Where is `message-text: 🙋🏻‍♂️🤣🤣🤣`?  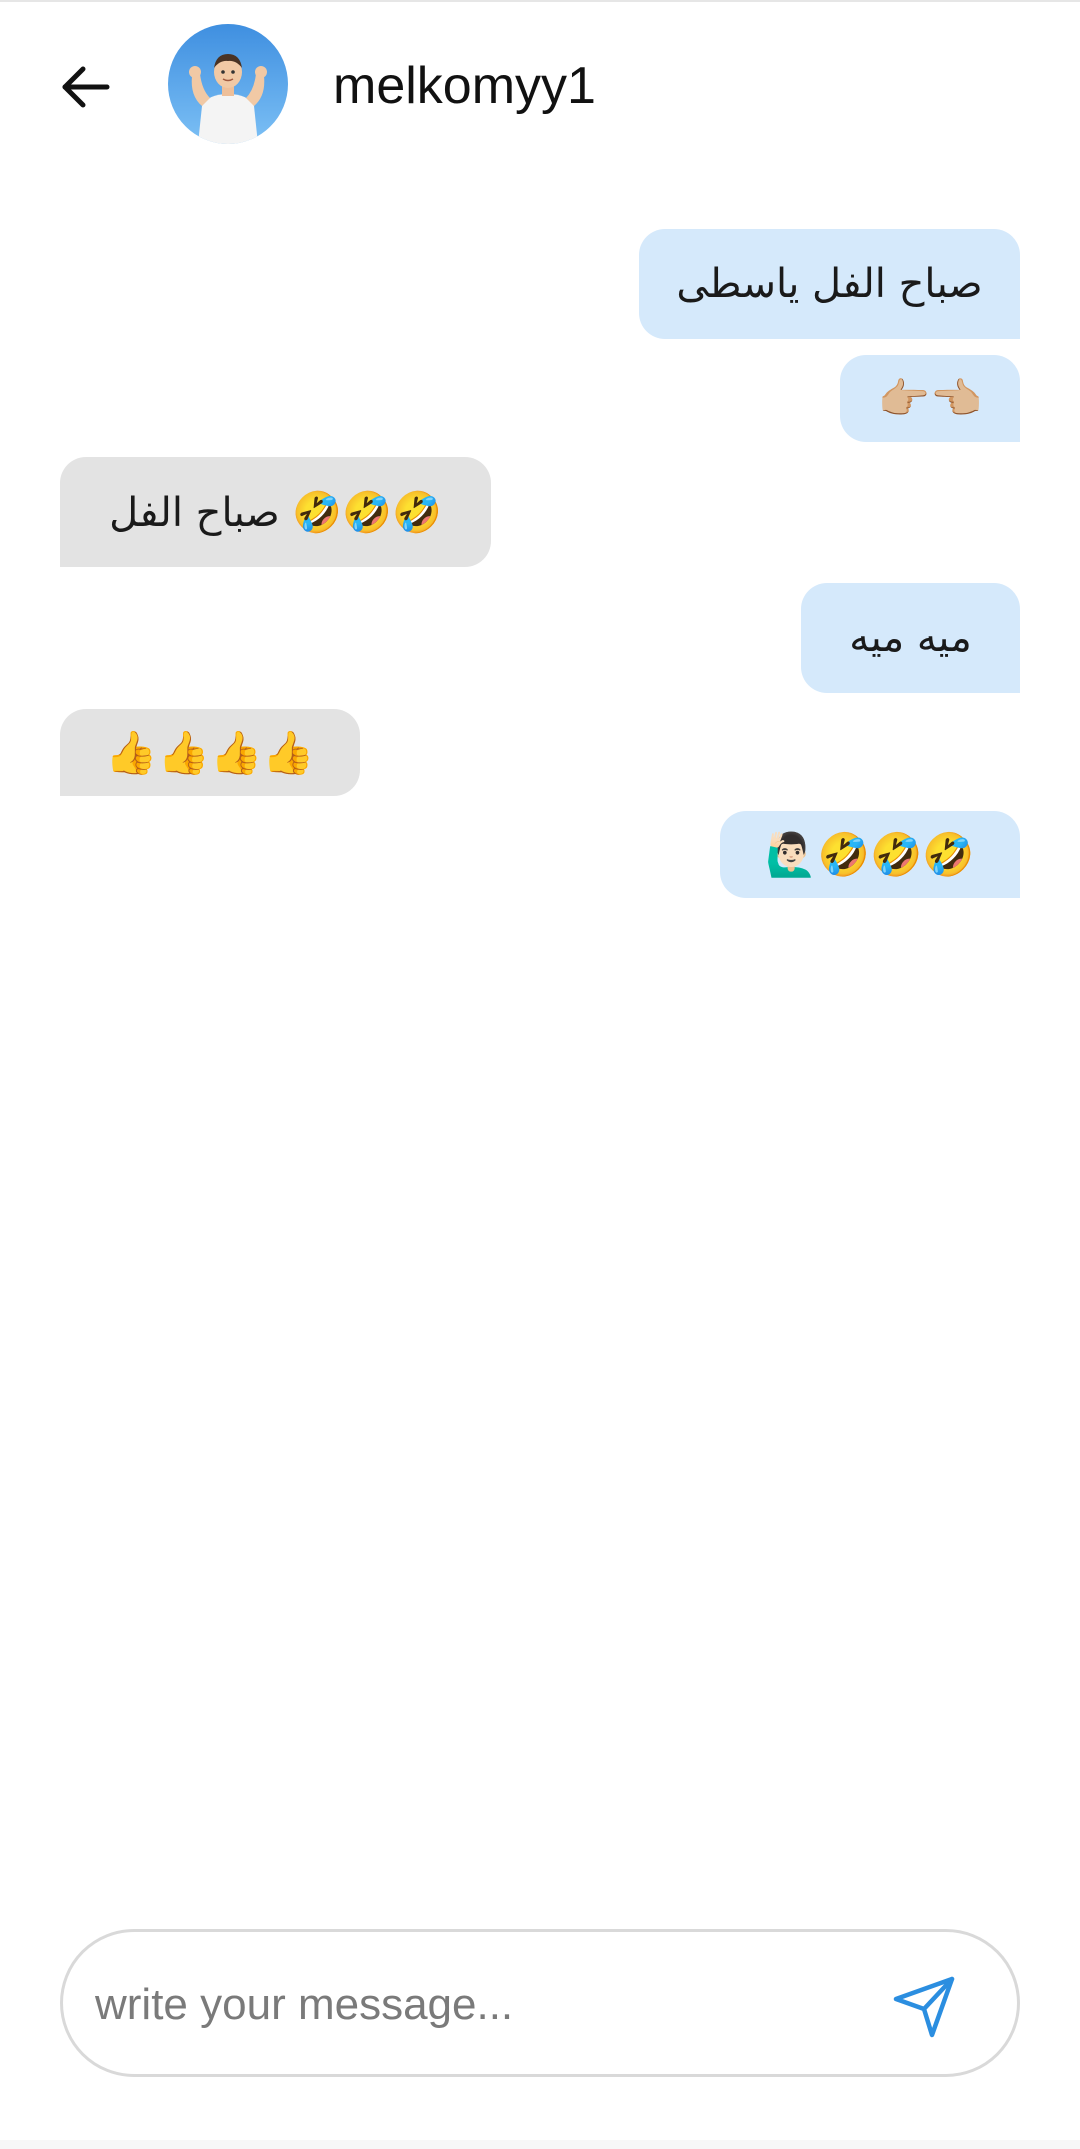 message-text: 🙋🏻‍♂️🤣🤣🤣 is located at coordinates (870, 854).